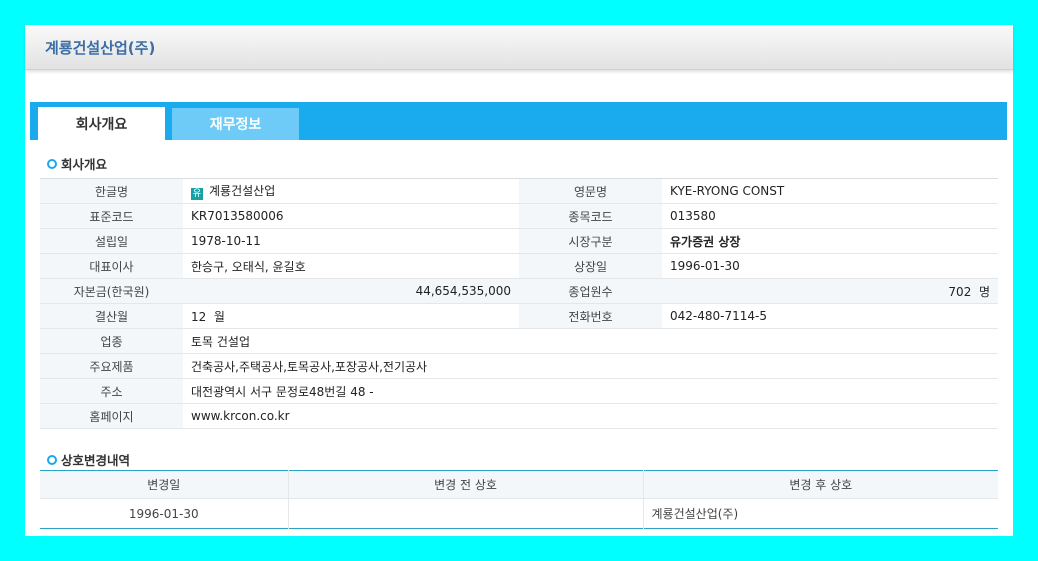  What do you see at coordinates (163, 513) in the screenshot?
I see `cell-change-date: 1996-01-30` at bounding box center [163, 513].